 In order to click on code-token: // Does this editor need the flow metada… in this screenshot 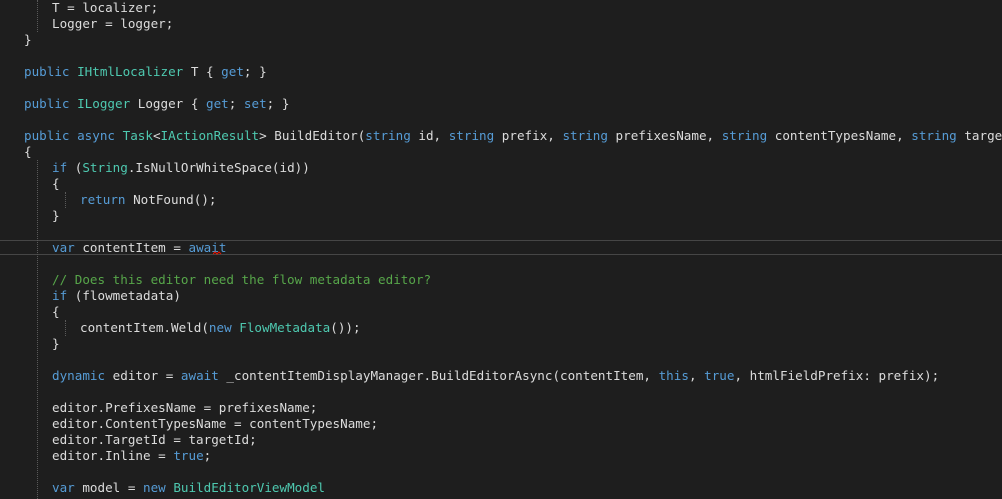, I will do `click(242, 279)`.